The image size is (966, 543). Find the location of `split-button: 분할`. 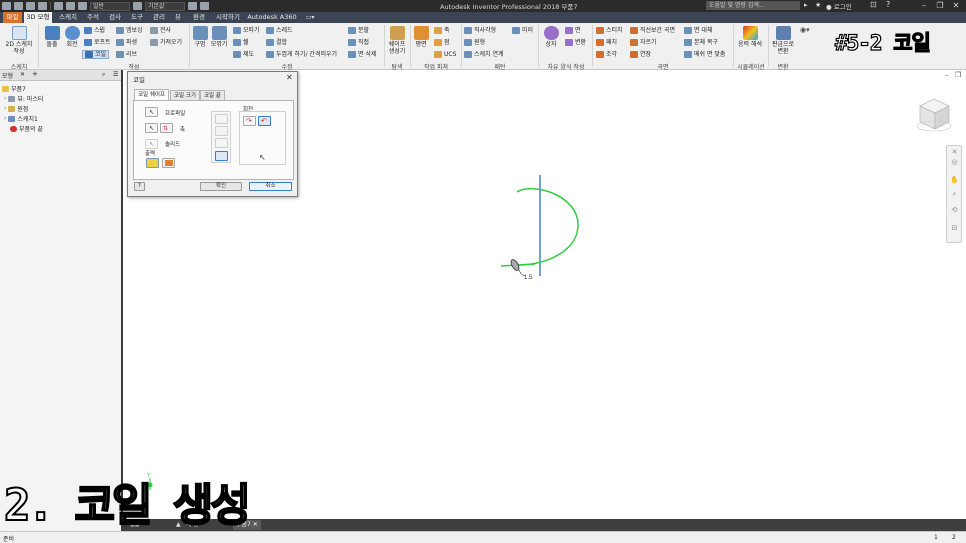

split-button: 분할 is located at coordinates (358, 30).